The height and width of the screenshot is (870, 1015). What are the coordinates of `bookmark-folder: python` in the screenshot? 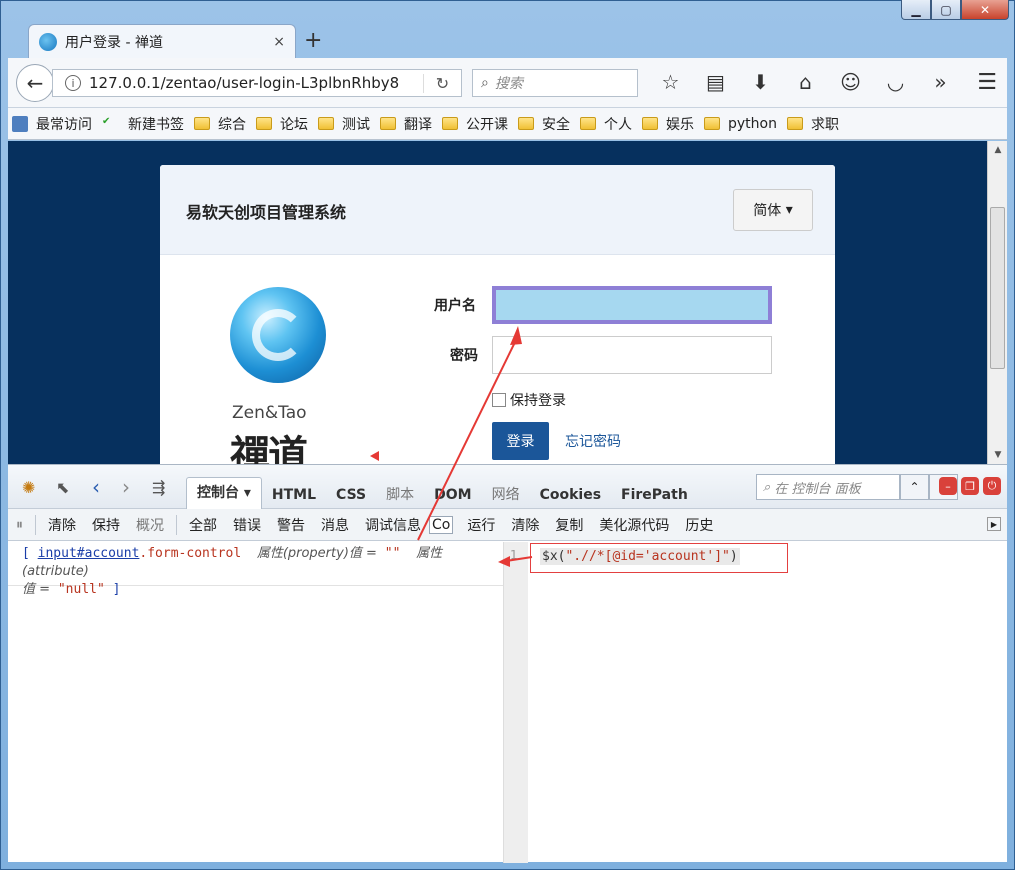 It's located at (740, 124).